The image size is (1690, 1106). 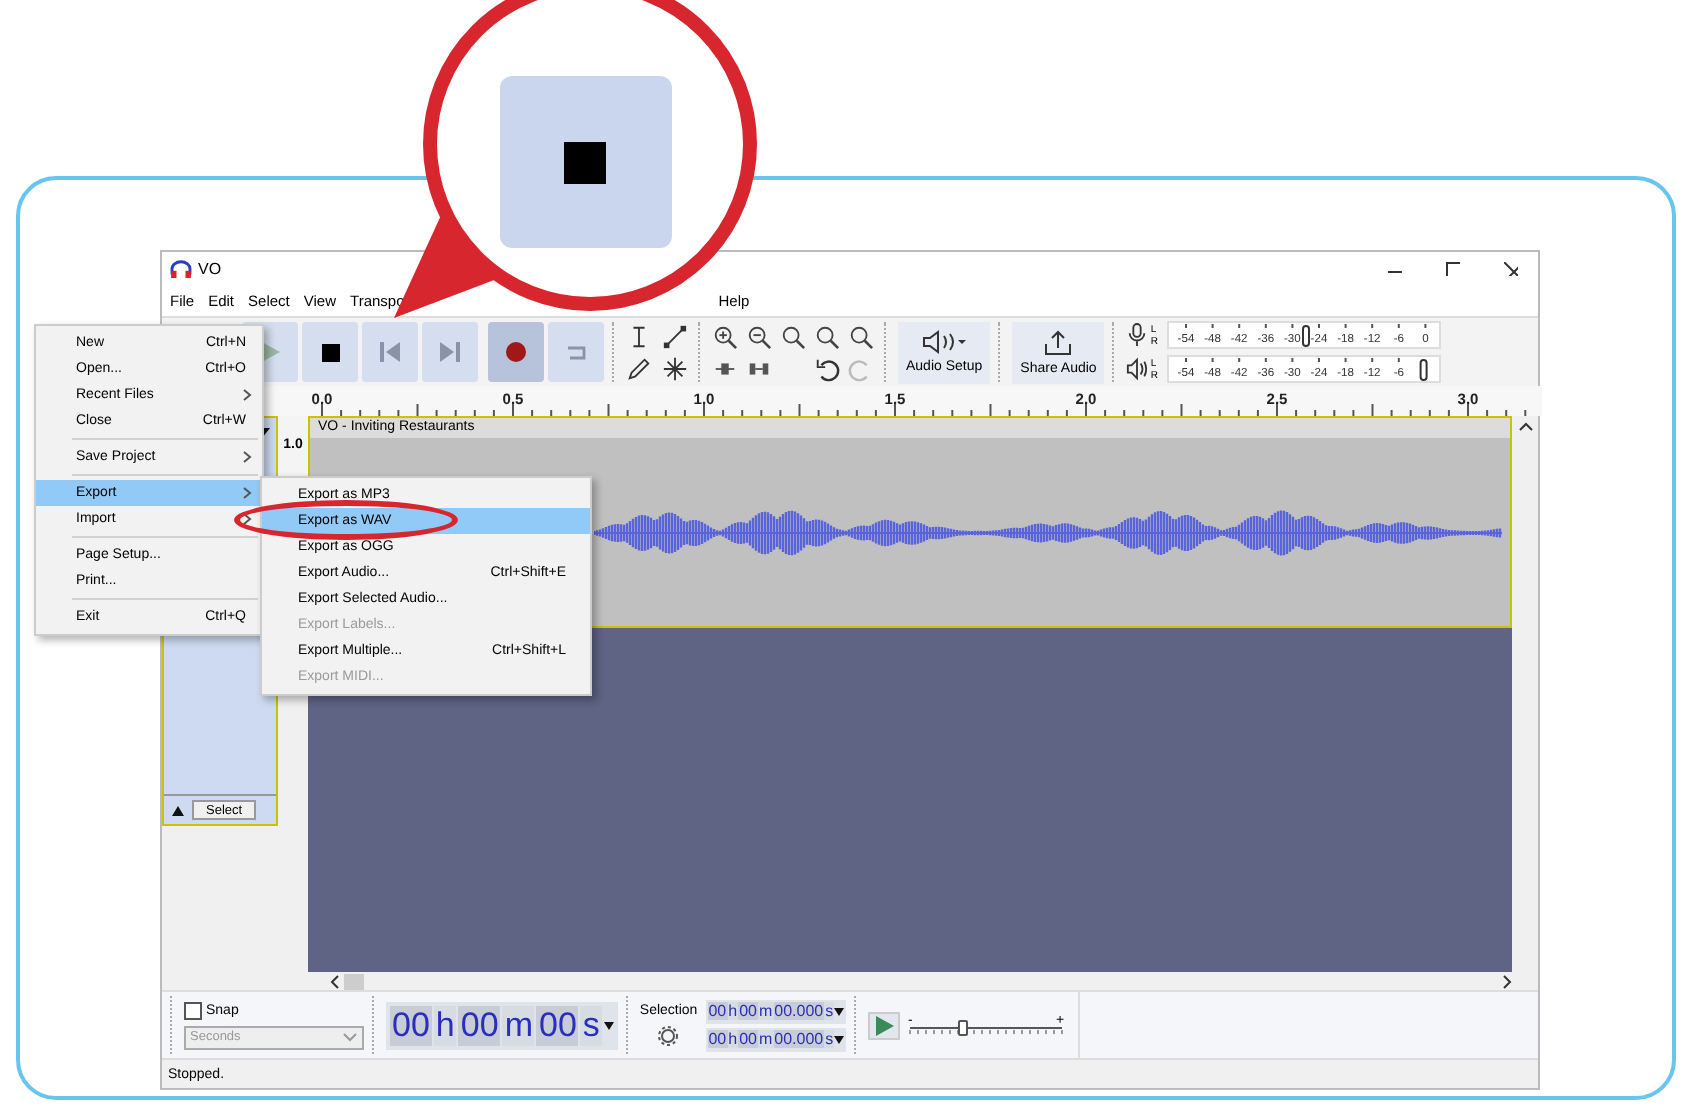 What do you see at coordinates (210, 269) in the screenshot?
I see `window-title: VO` at bounding box center [210, 269].